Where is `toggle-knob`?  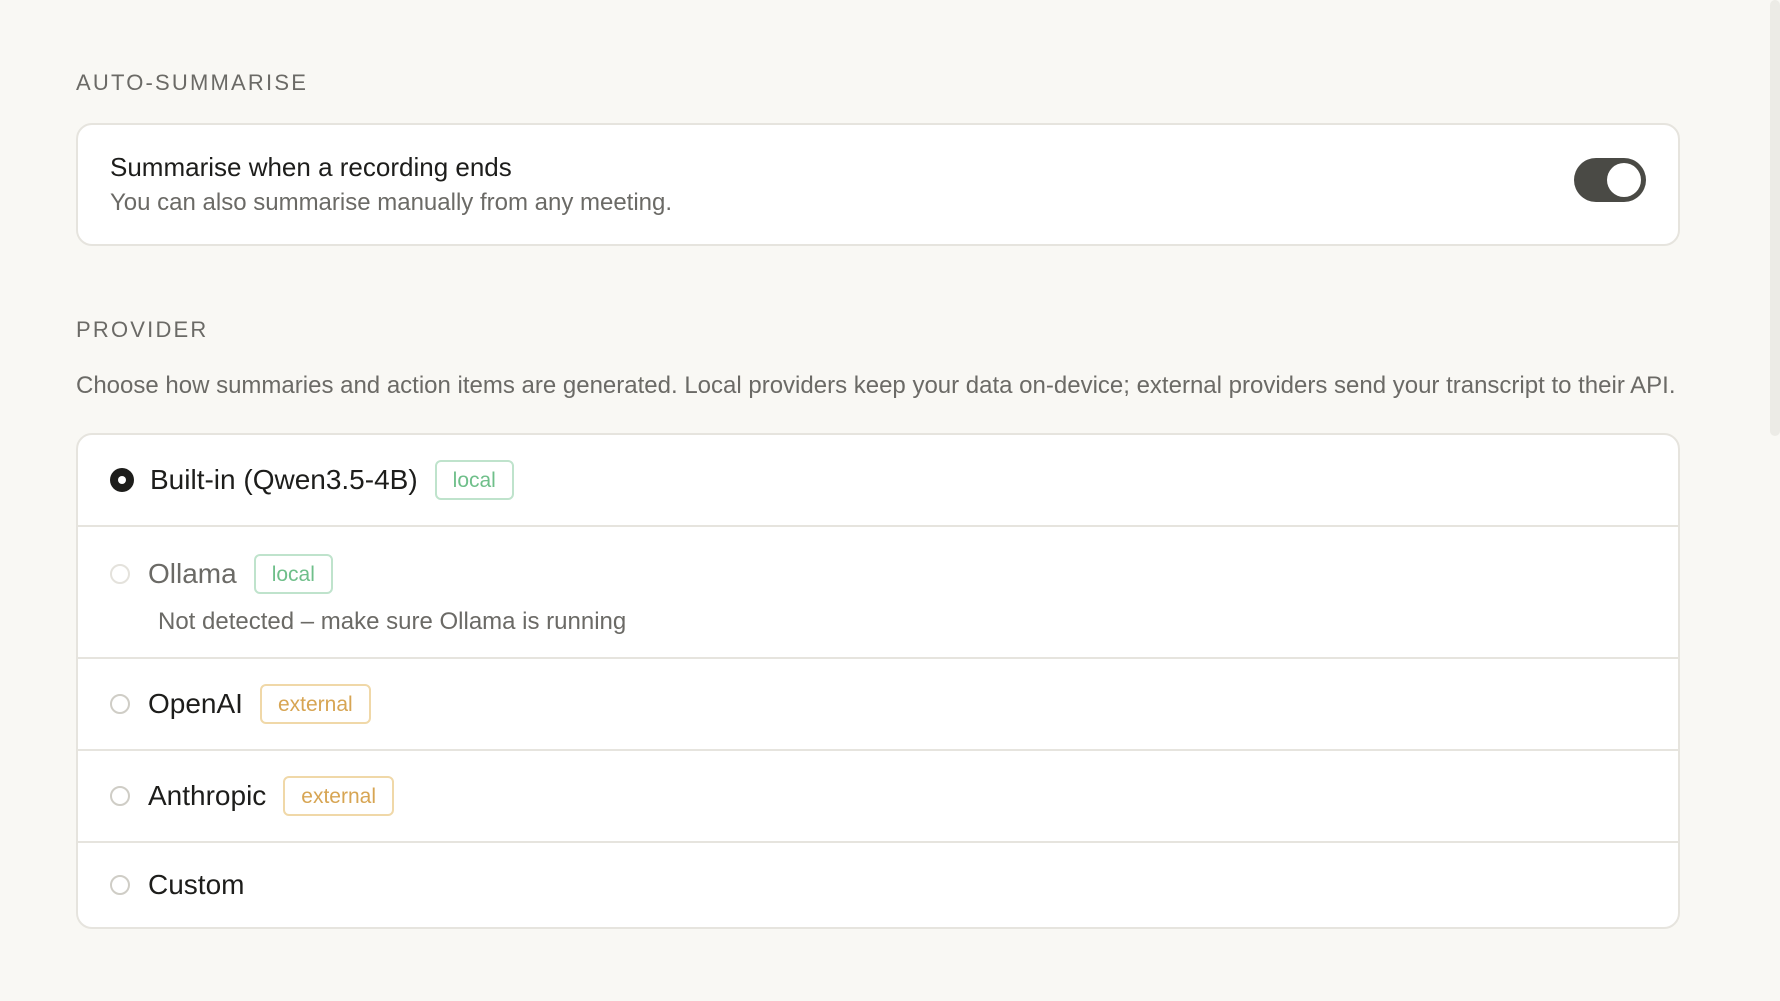 toggle-knob is located at coordinates (1624, 179).